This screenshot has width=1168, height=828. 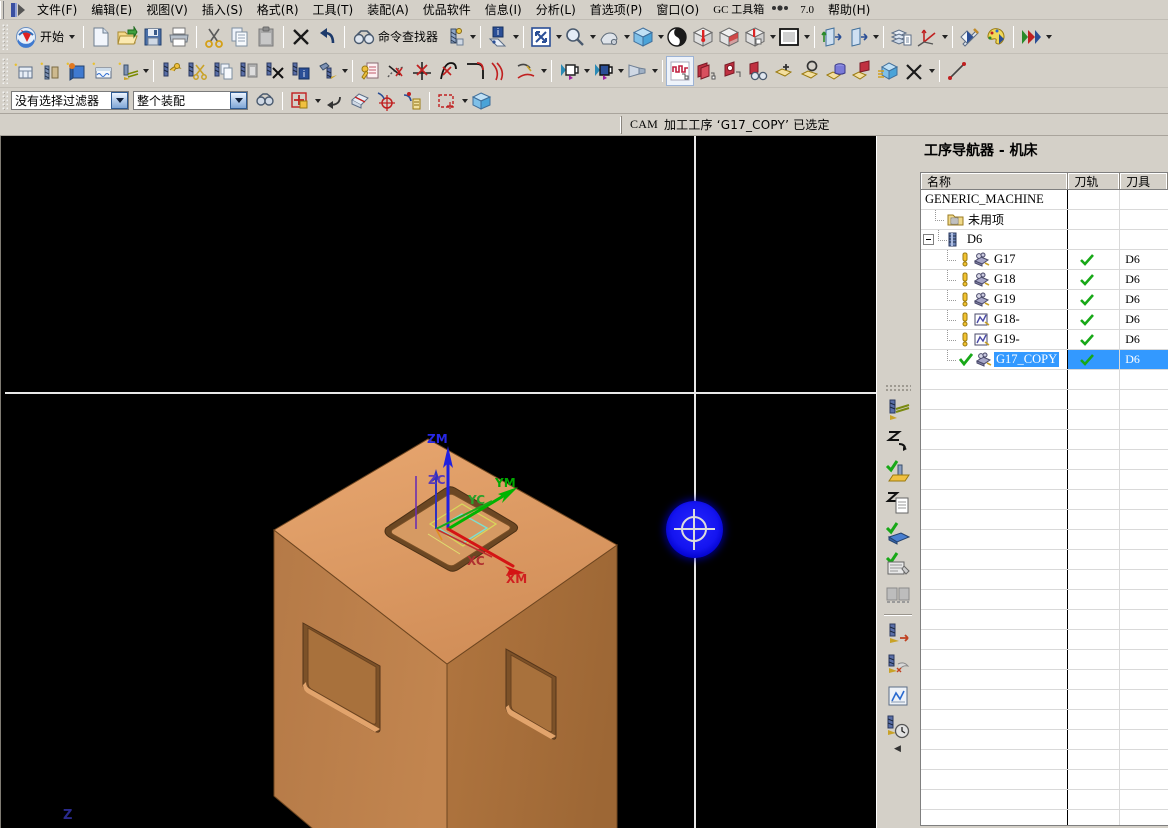 I want to click on fit-view-button, so click(x=541, y=37).